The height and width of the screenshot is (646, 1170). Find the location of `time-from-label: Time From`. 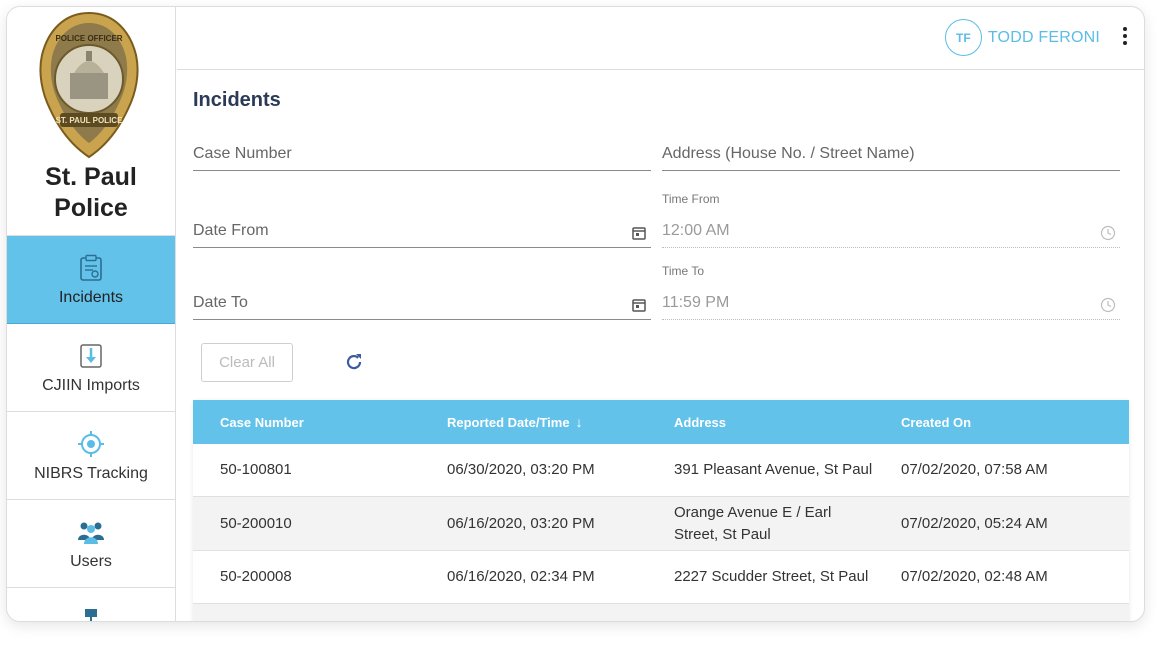

time-from-label: Time From is located at coordinates (691, 199).